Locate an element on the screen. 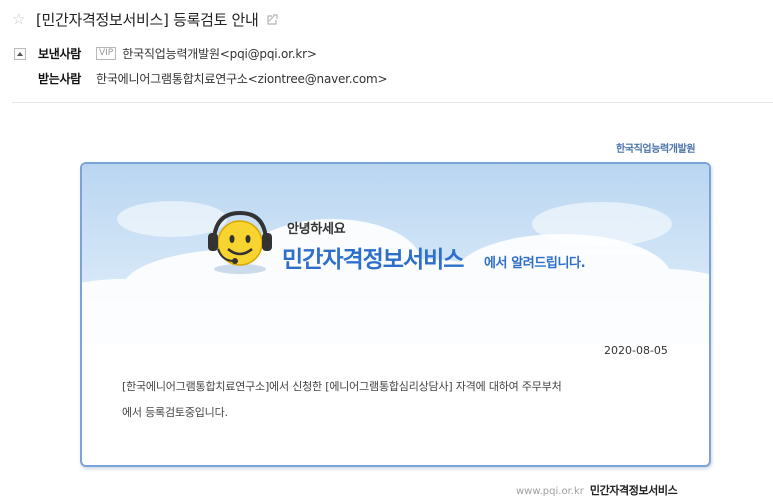 The height and width of the screenshot is (504, 773). service-suffix: 에서 알려드립니다. is located at coordinates (535, 263).